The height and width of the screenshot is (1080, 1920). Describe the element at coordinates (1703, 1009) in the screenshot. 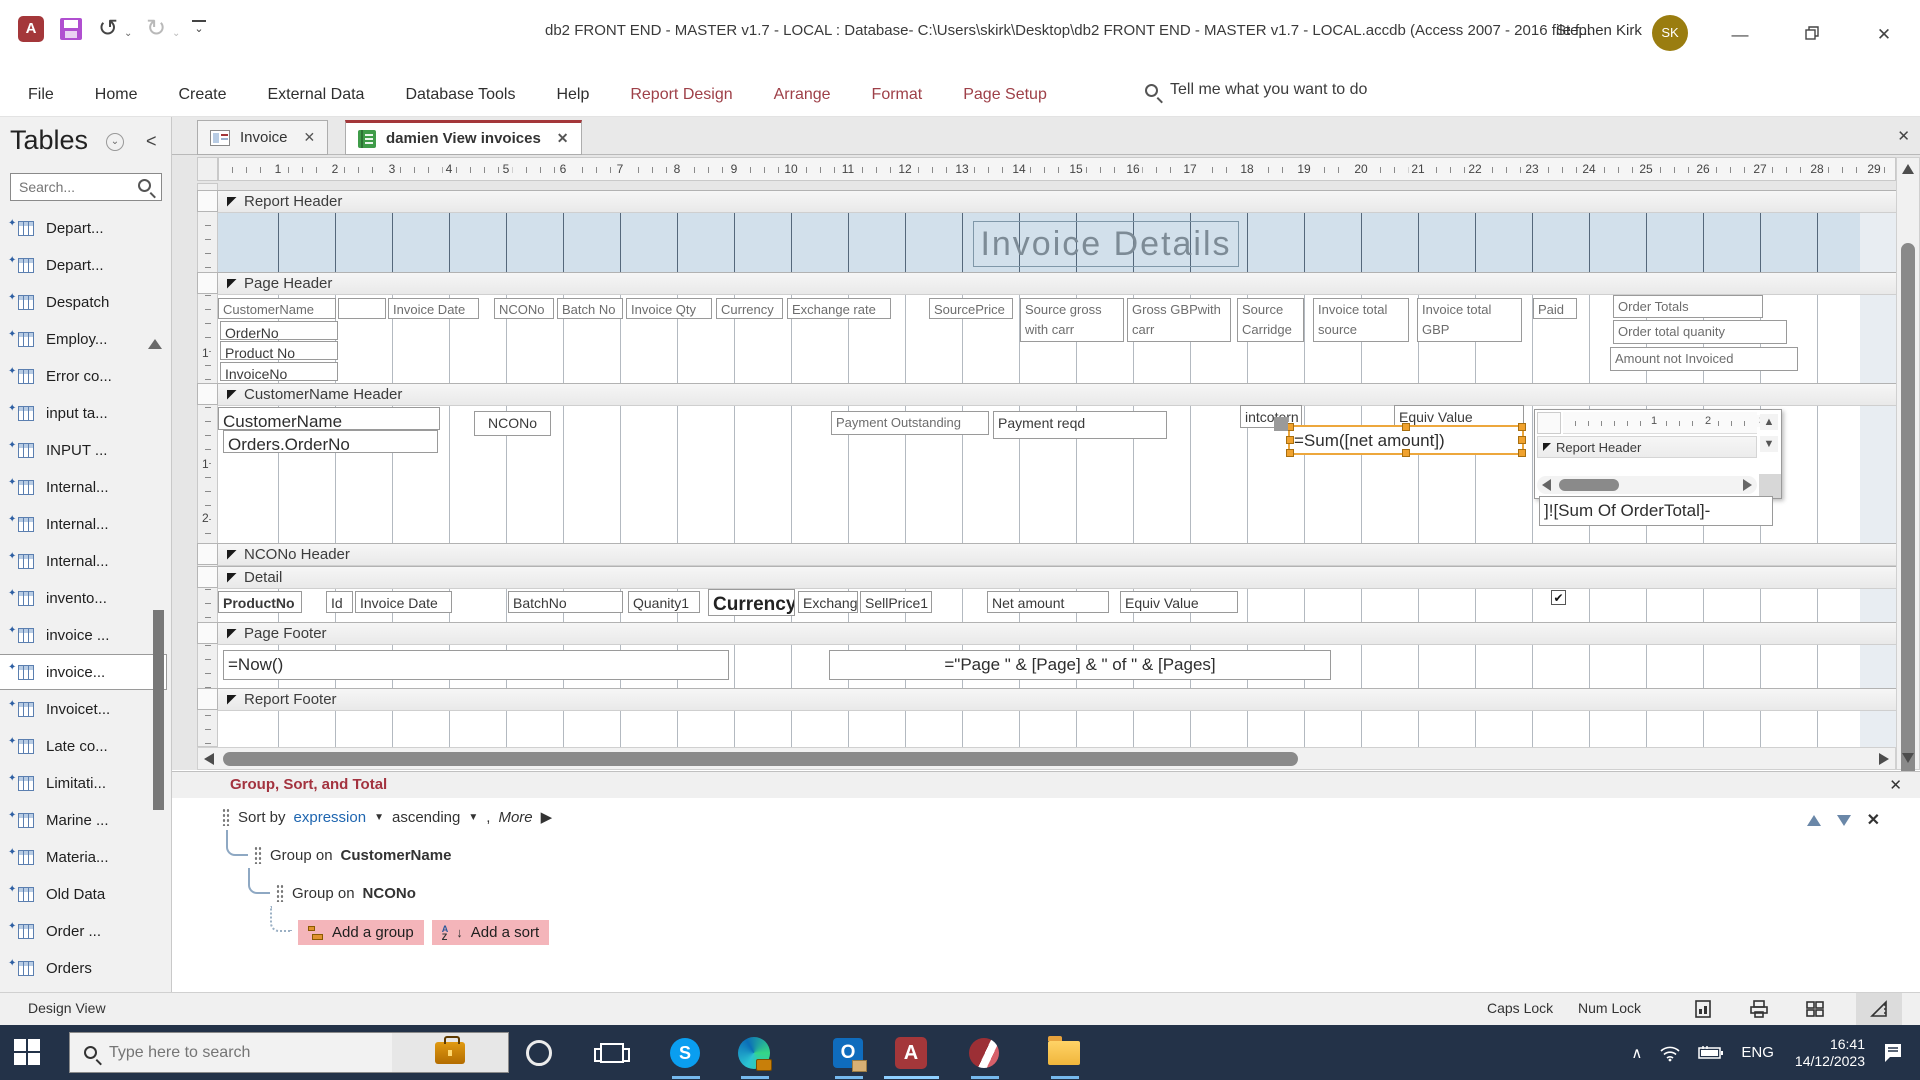

I see `report-view-button` at that location.